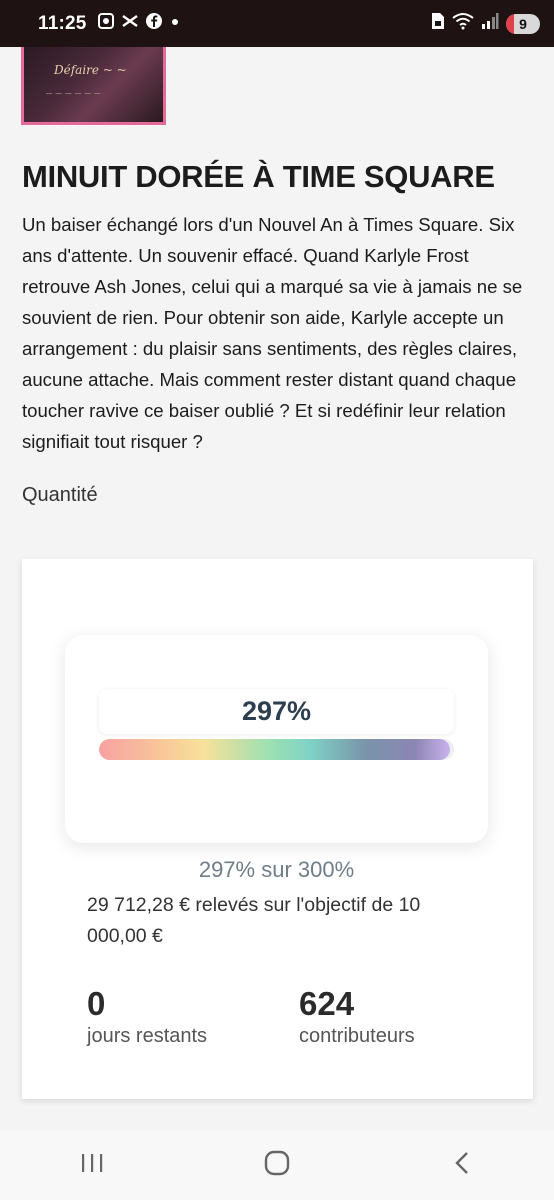  What do you see at coordinates (490, 23) in the screenshot?
I see `signal-icon` at bounding box center [490, 23].